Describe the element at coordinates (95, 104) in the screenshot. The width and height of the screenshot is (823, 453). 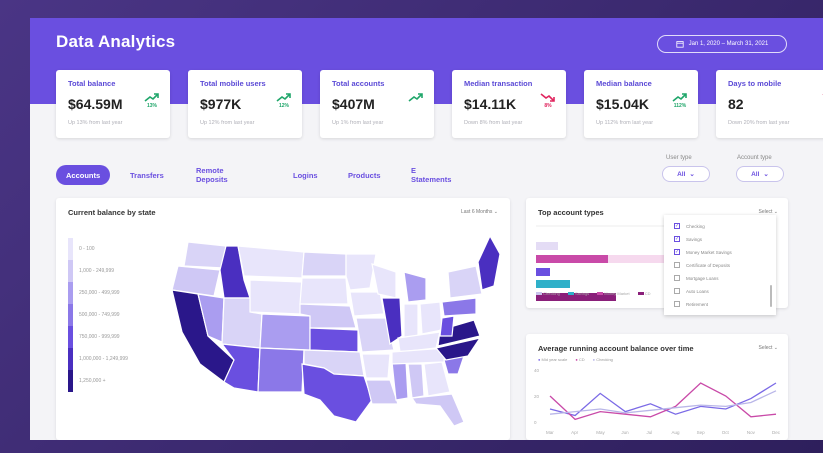
I see `kpi-value: $64.59M` at that location.